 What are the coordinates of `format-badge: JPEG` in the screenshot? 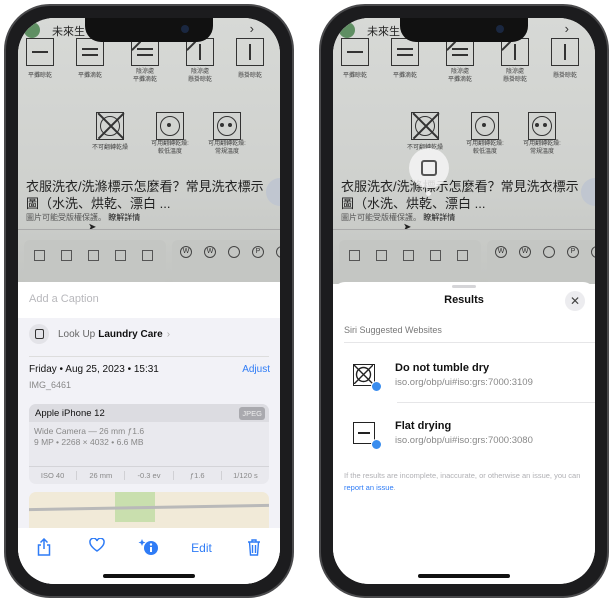 It's located at (252, 413).